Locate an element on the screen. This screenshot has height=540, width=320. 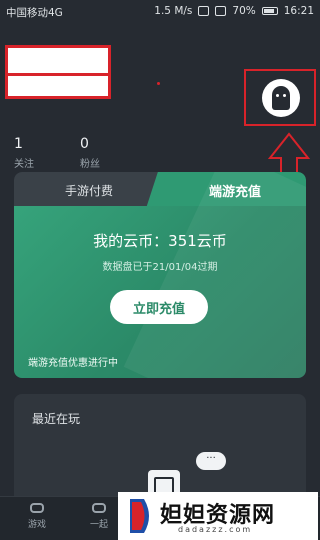
redacted-username is located at coordinates (58, 72).